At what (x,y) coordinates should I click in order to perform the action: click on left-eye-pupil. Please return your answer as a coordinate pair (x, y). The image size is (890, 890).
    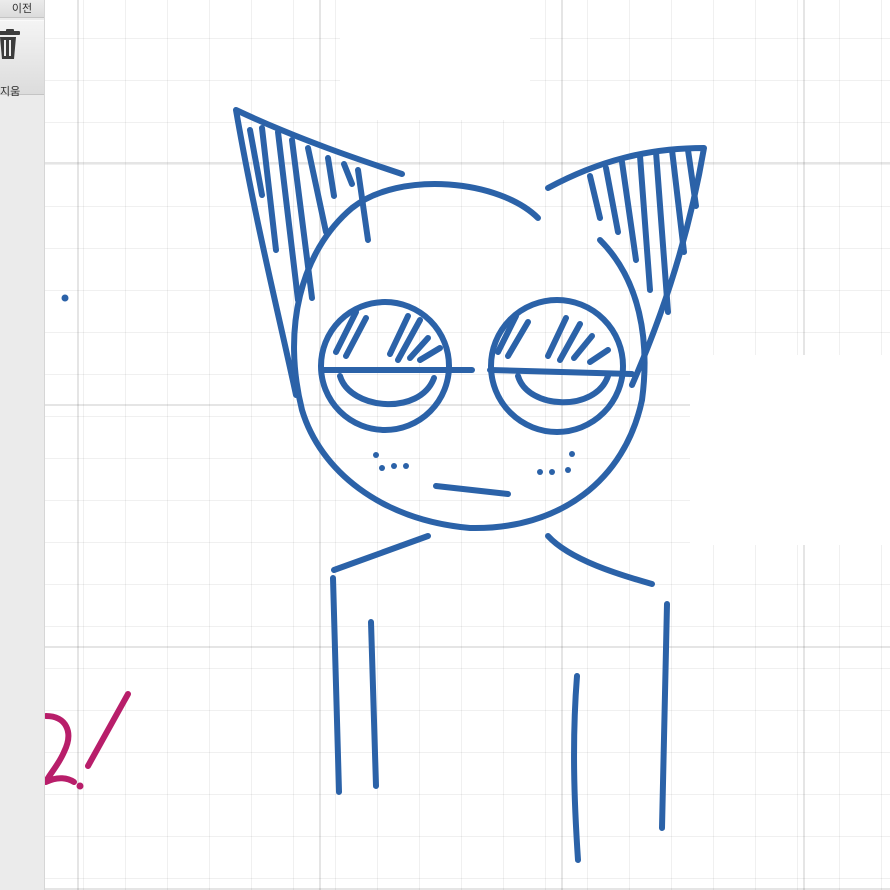
    Looking at the image, I should click on (387, 390).